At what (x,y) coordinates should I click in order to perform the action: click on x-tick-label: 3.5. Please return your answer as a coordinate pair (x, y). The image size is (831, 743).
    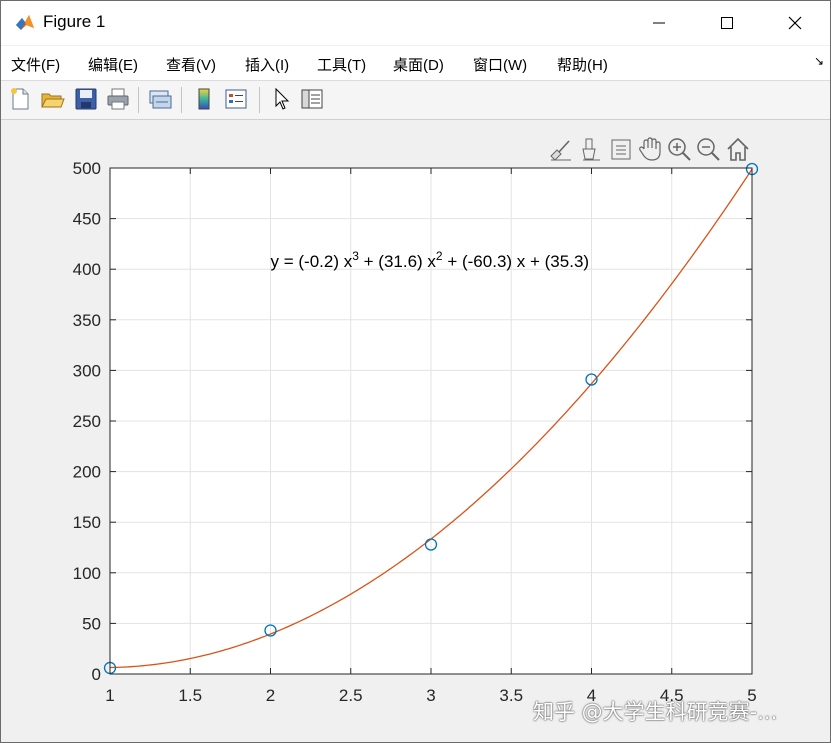
    Looking at the image, I should click on (511, 695).